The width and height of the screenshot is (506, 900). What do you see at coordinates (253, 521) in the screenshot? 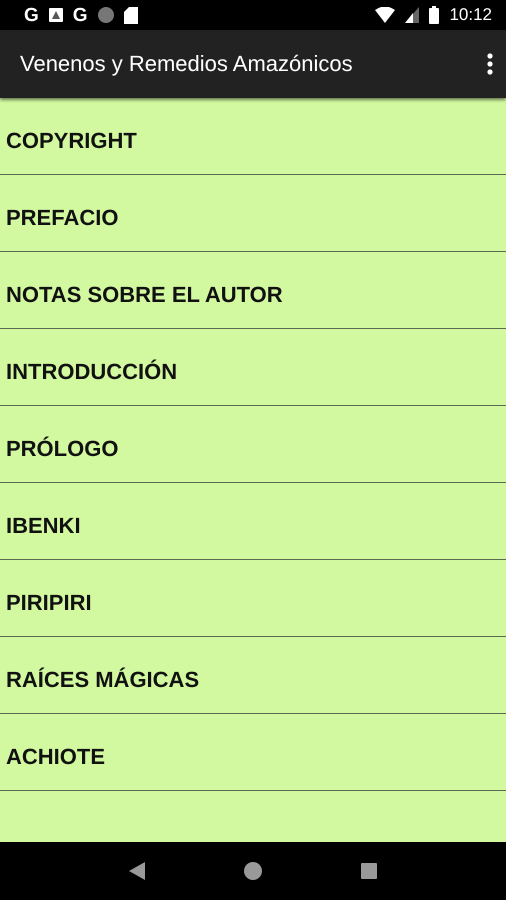
I see `chapter-item: IBENKI` at bounding box center [253, 521].